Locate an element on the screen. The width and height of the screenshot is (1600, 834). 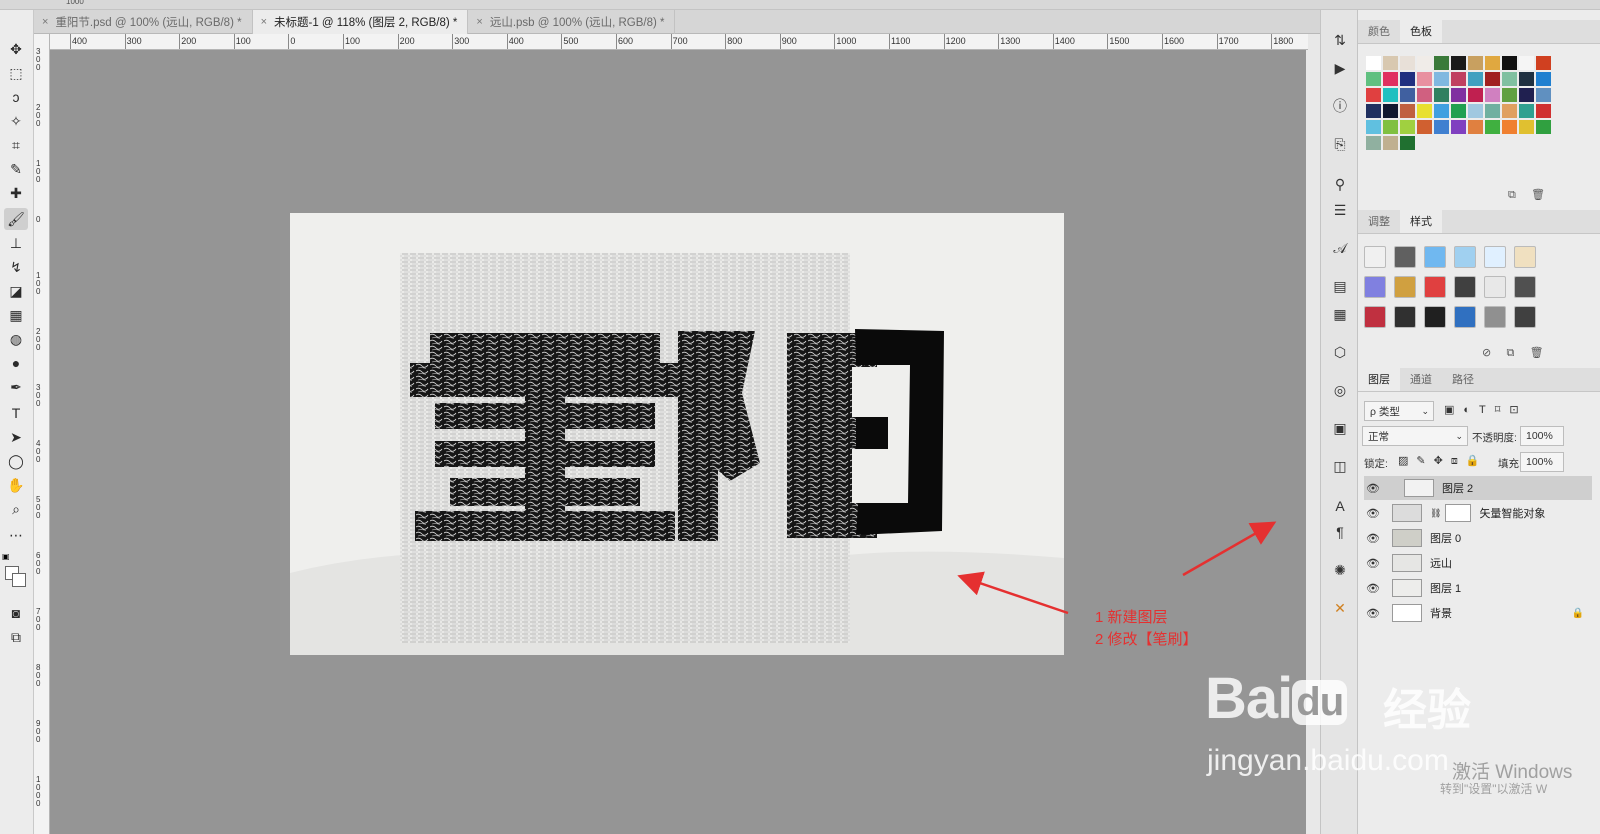
swatch-grid is located at coordinates (1458, 103).